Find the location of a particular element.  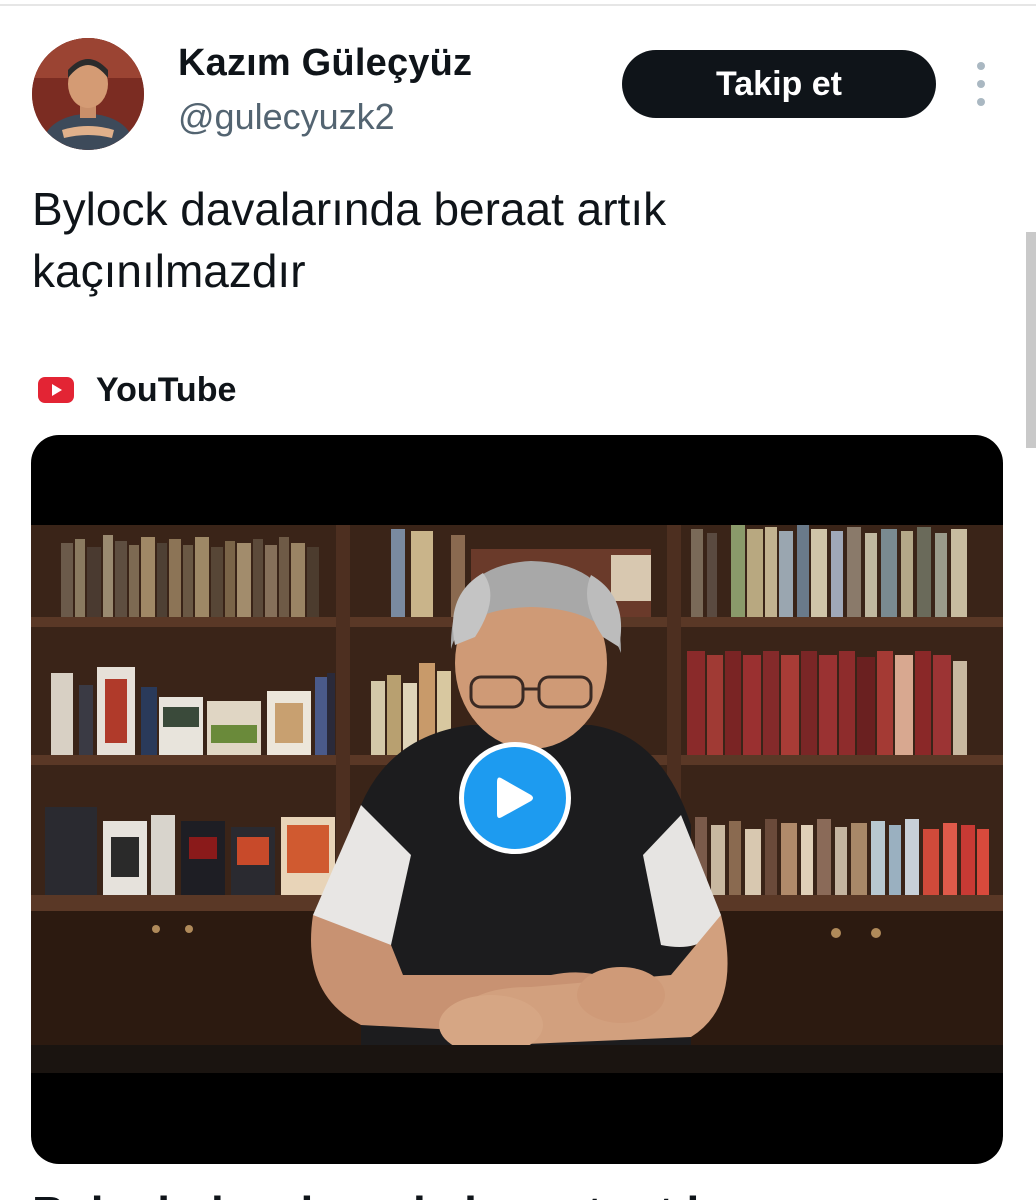

card-source: YouTube is located at coordinates (137, 390).